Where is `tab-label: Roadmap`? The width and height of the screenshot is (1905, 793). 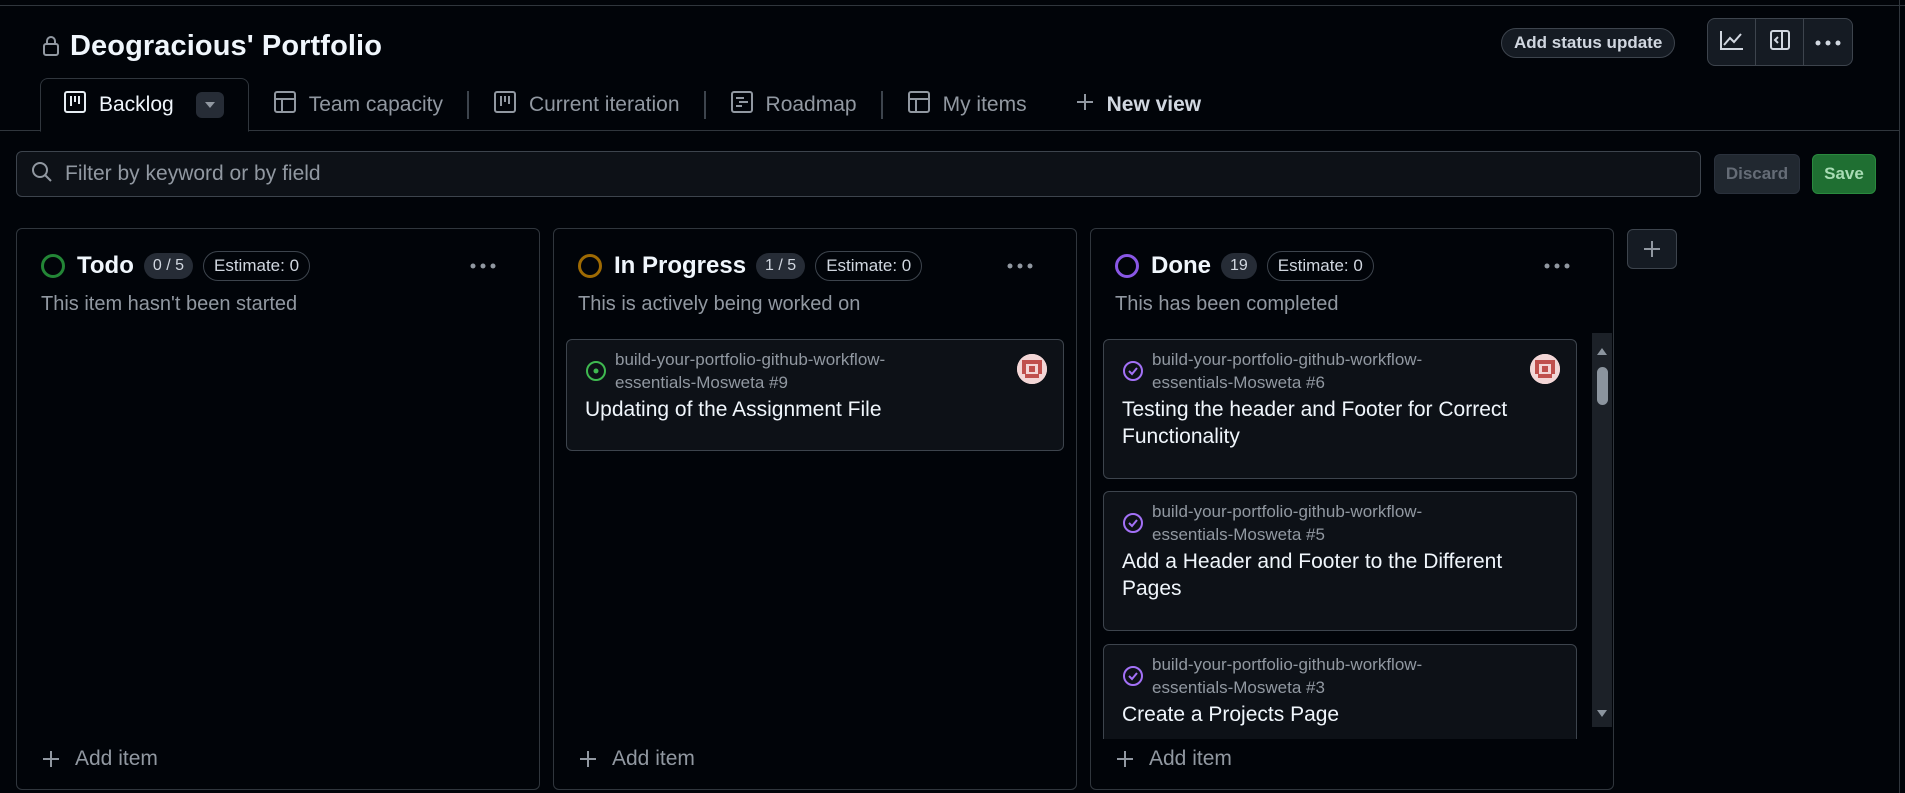
tab-label: Roadmap is located at coordinates (811, 104).